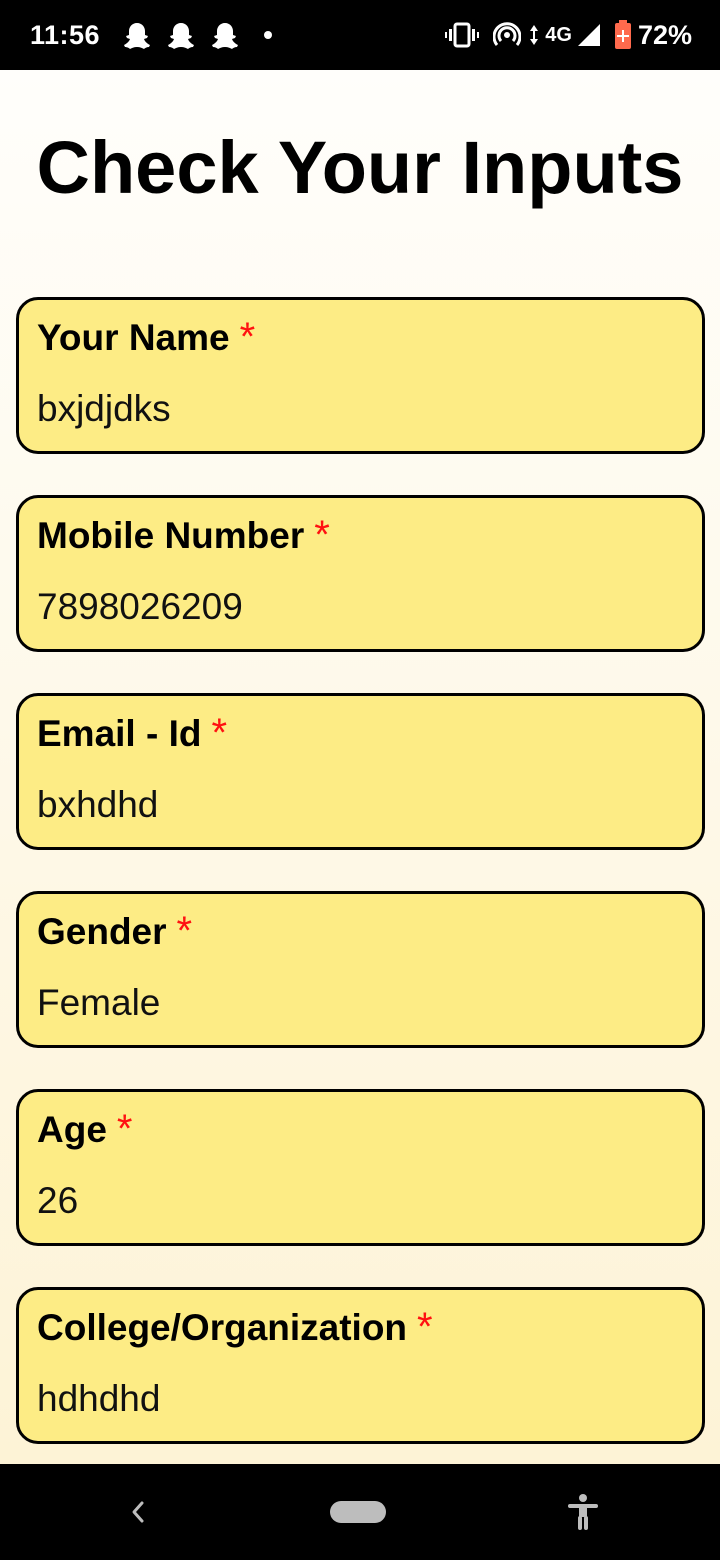 This screenshot has height=1560, width=720. What do you see at coordinates (507, 35) in the screenshot?
I see `hotspot-icon` at bounding box center [507, 35].